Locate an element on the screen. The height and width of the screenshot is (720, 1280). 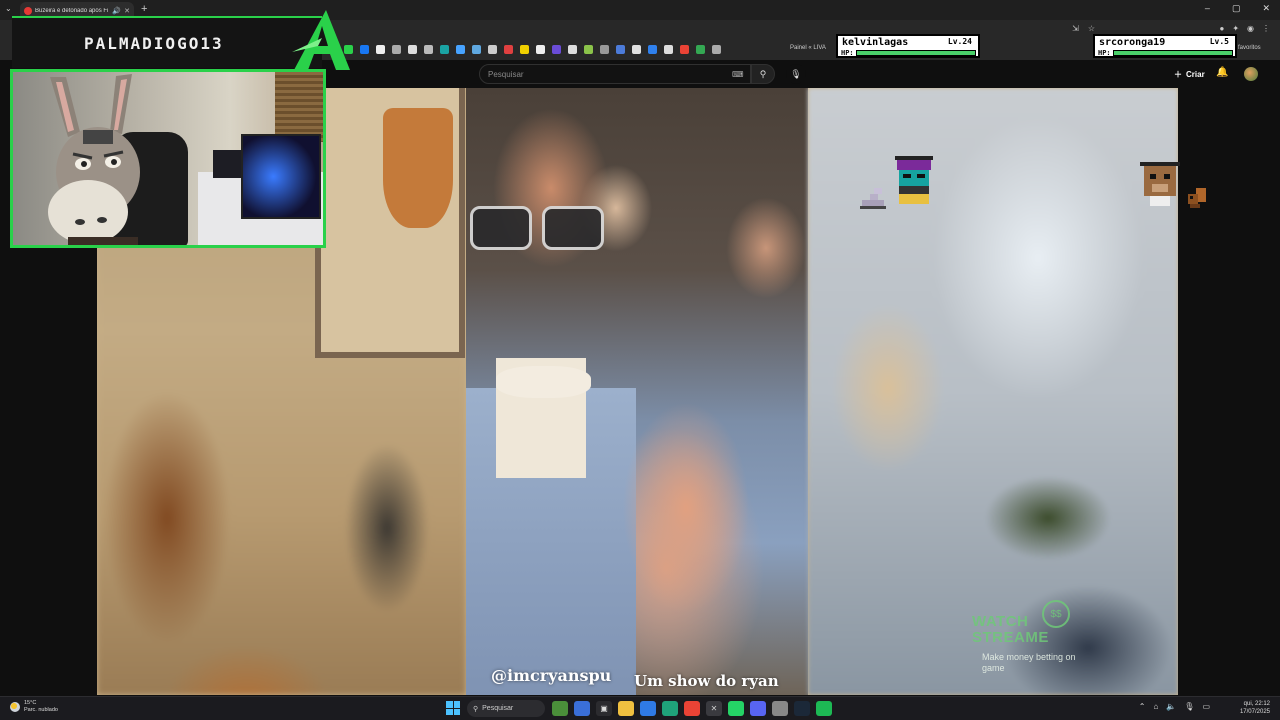
taskbar-search-label: Pesquisar is located at coordinates (498, 708).